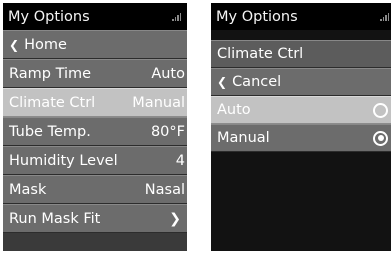  I want to click on menu-item-label: Humidity Level, so click(63, 160).